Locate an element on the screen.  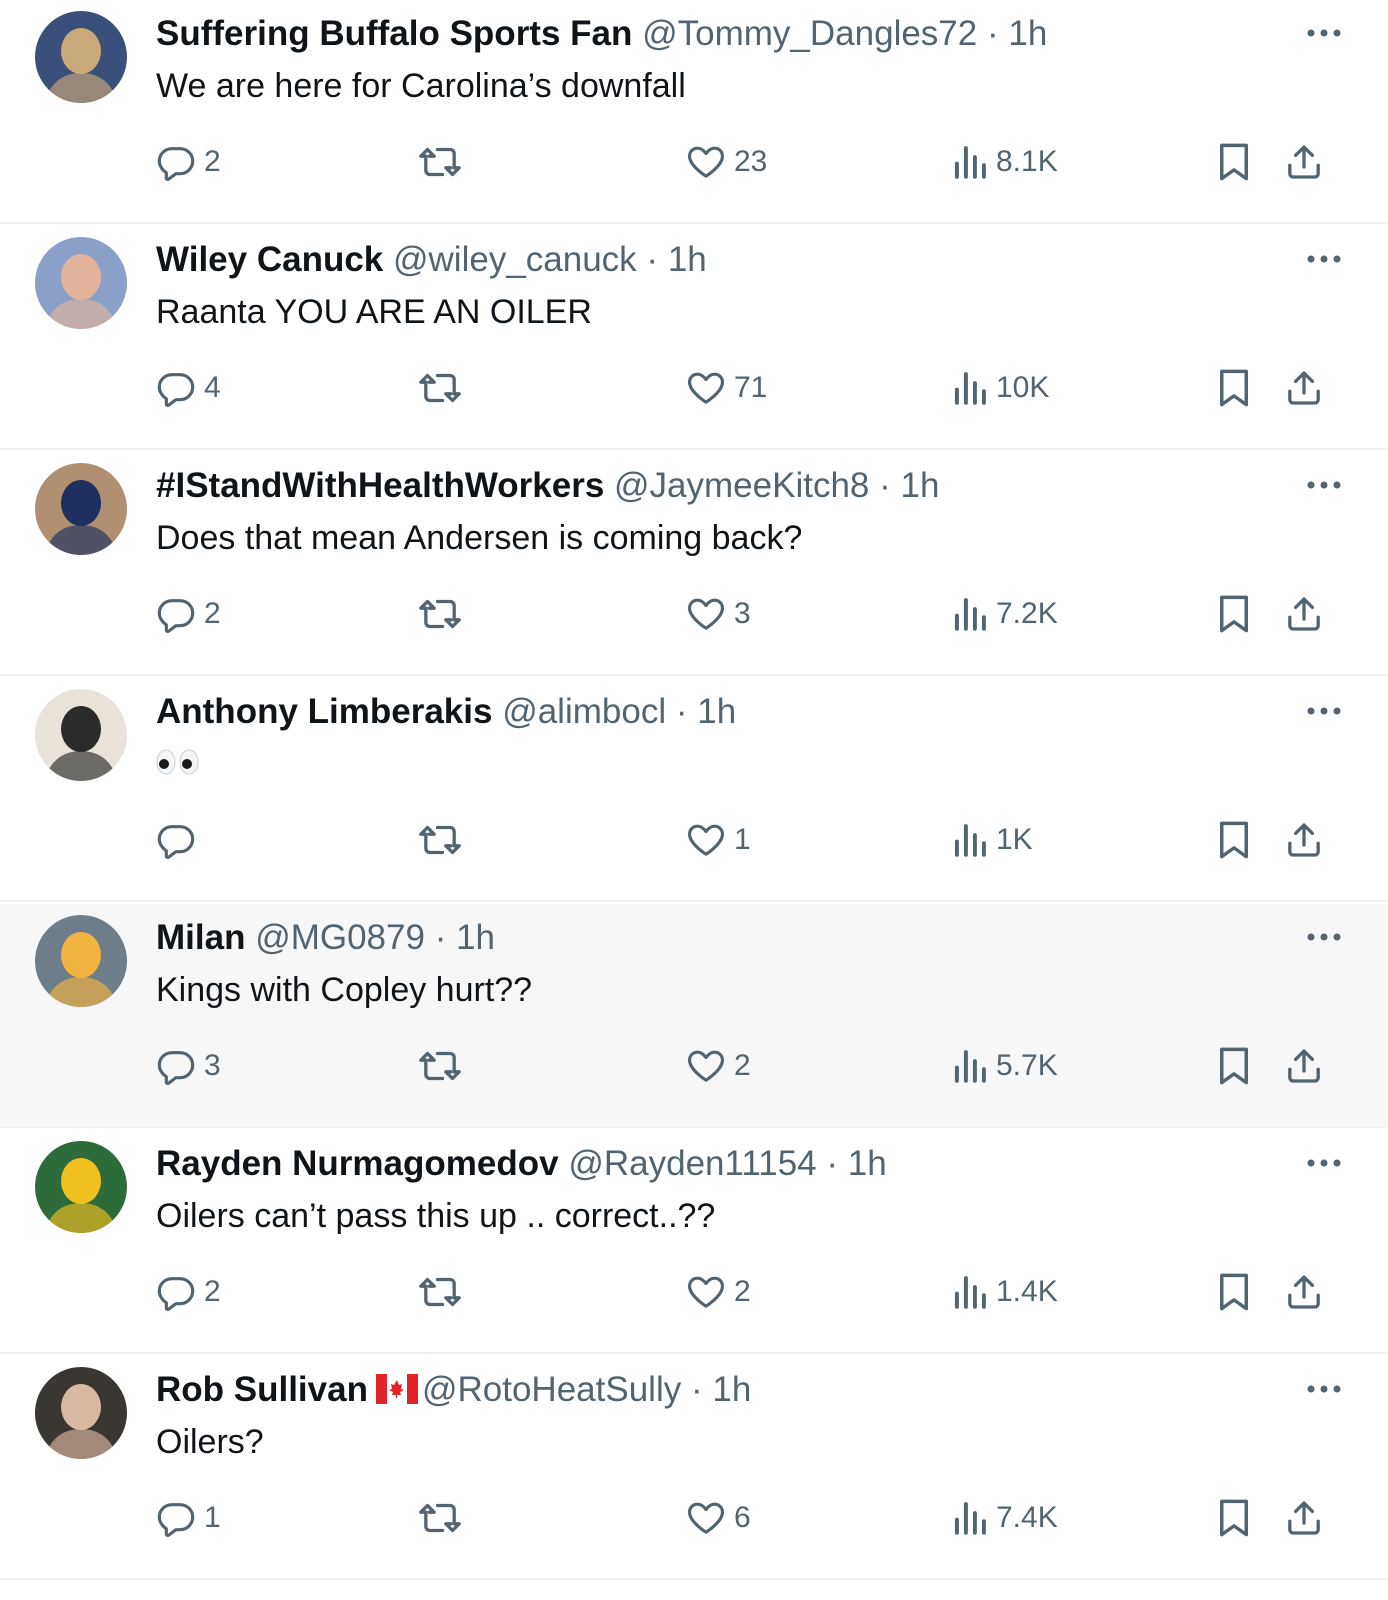
like-button: 3 is located at coordinates (718, 614).